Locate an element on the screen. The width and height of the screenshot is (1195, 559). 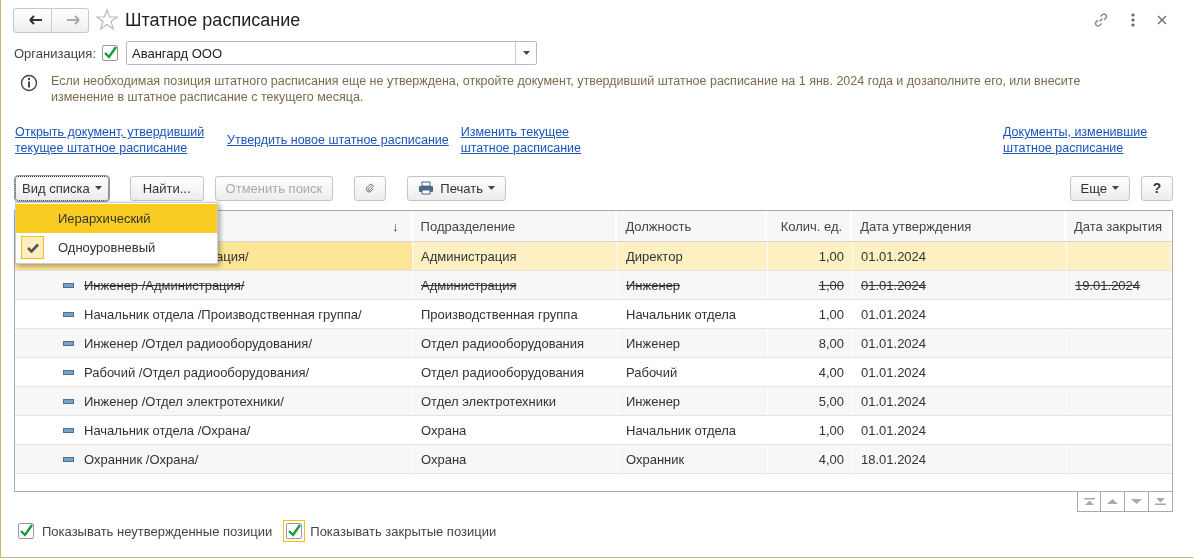
down-triangle-icon is located at coordinates (1136, 501).